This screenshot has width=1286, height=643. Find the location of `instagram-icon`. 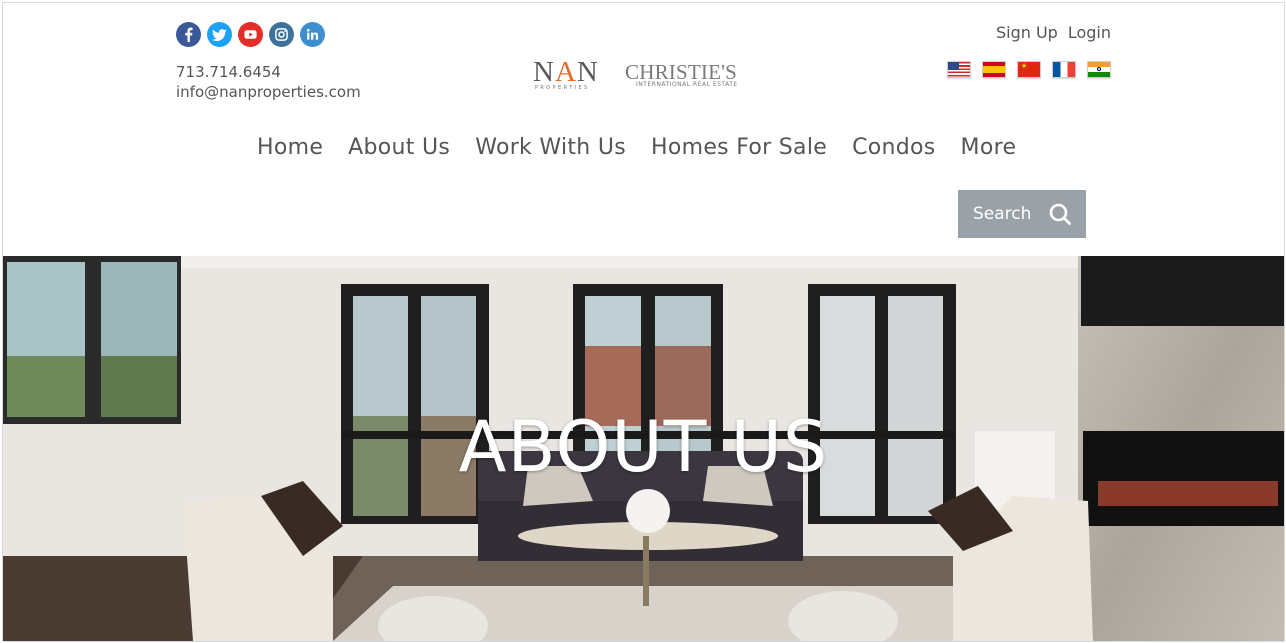

instagram-icon is located at coordinates (281, 34).